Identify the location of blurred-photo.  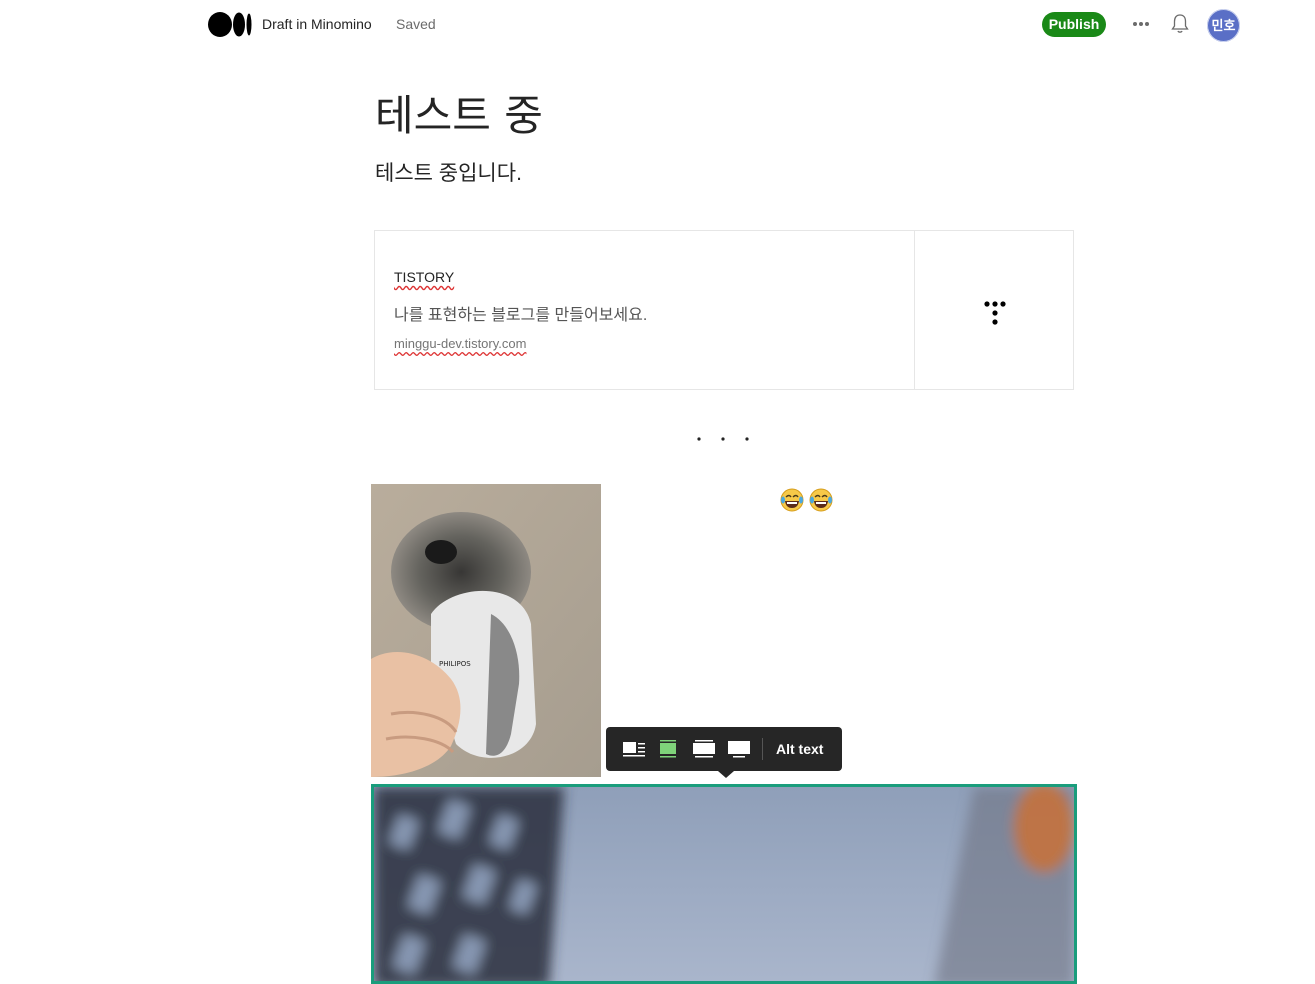
(724, 884).